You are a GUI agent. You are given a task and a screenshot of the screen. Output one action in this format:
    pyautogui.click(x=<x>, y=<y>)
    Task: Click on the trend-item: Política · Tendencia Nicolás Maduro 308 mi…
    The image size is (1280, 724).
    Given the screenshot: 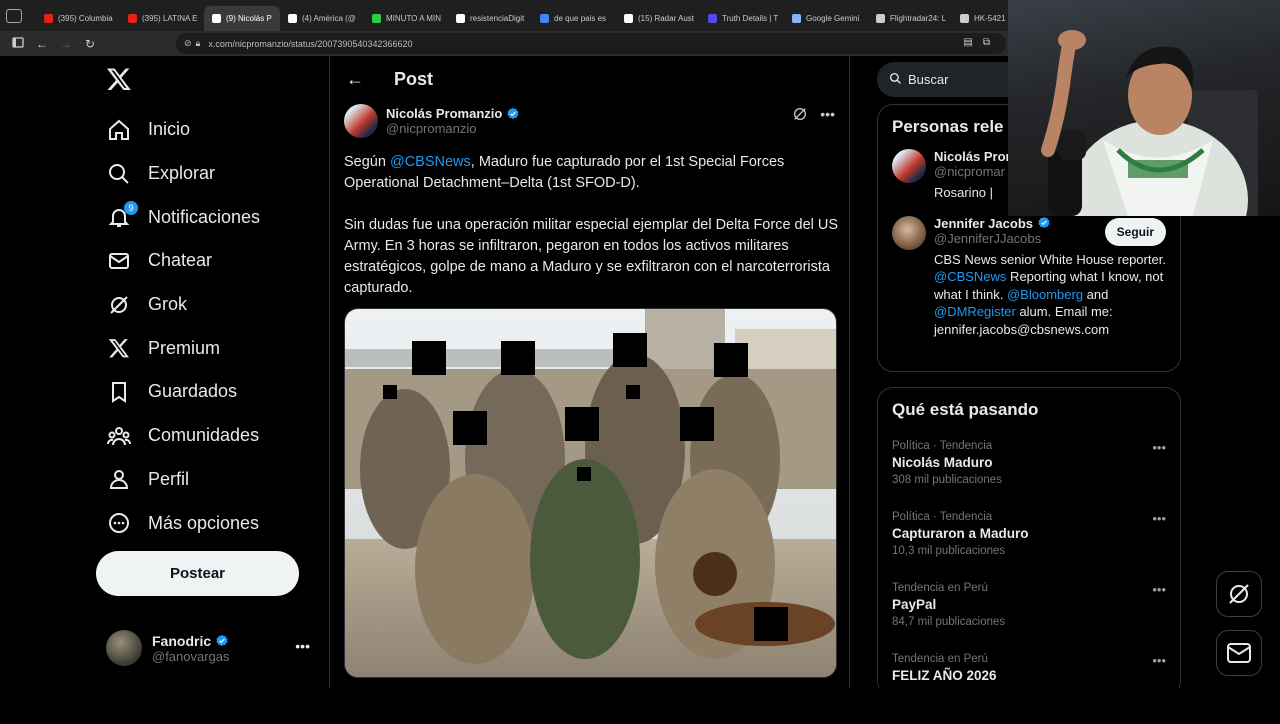 What is the action you would take?
    pyautogui.click(x=1029, y=475)
    